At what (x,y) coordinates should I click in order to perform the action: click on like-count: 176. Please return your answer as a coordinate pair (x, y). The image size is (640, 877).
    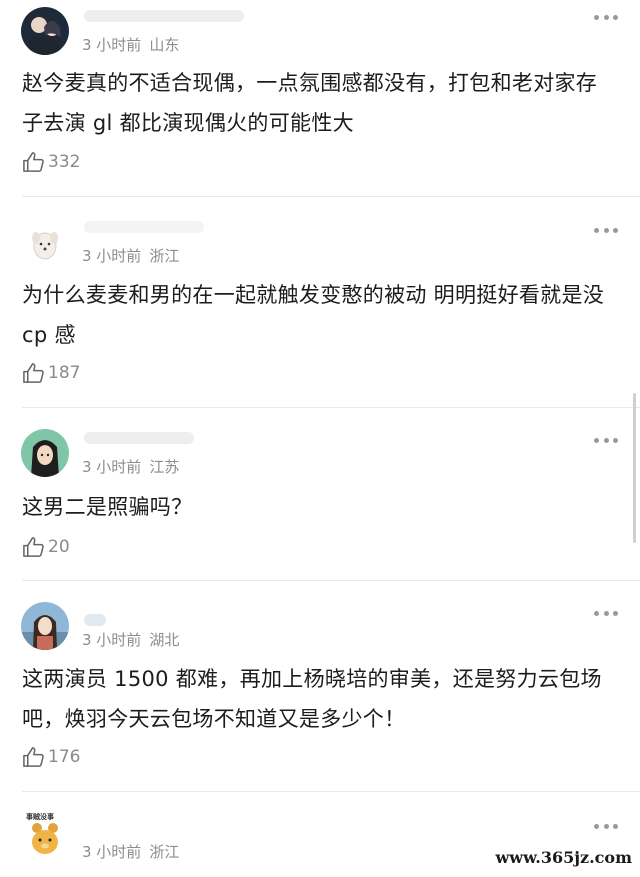
    Looking at the image, I should click on (64, 757).